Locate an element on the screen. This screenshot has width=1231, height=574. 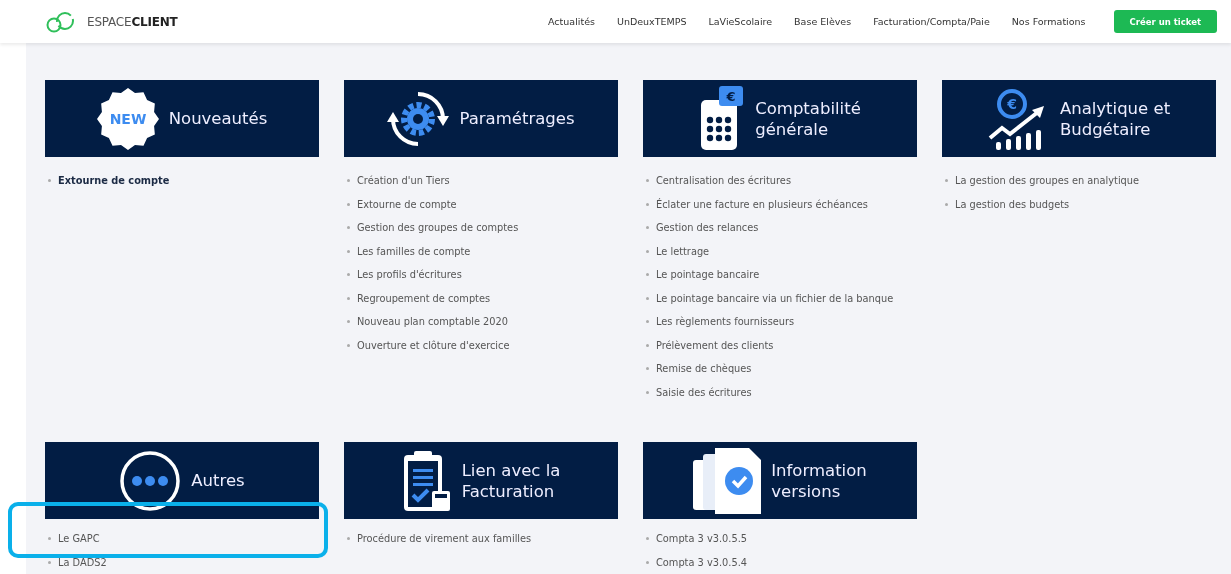
category-title: Comptabilité générale is located at coordinates (808, 118).